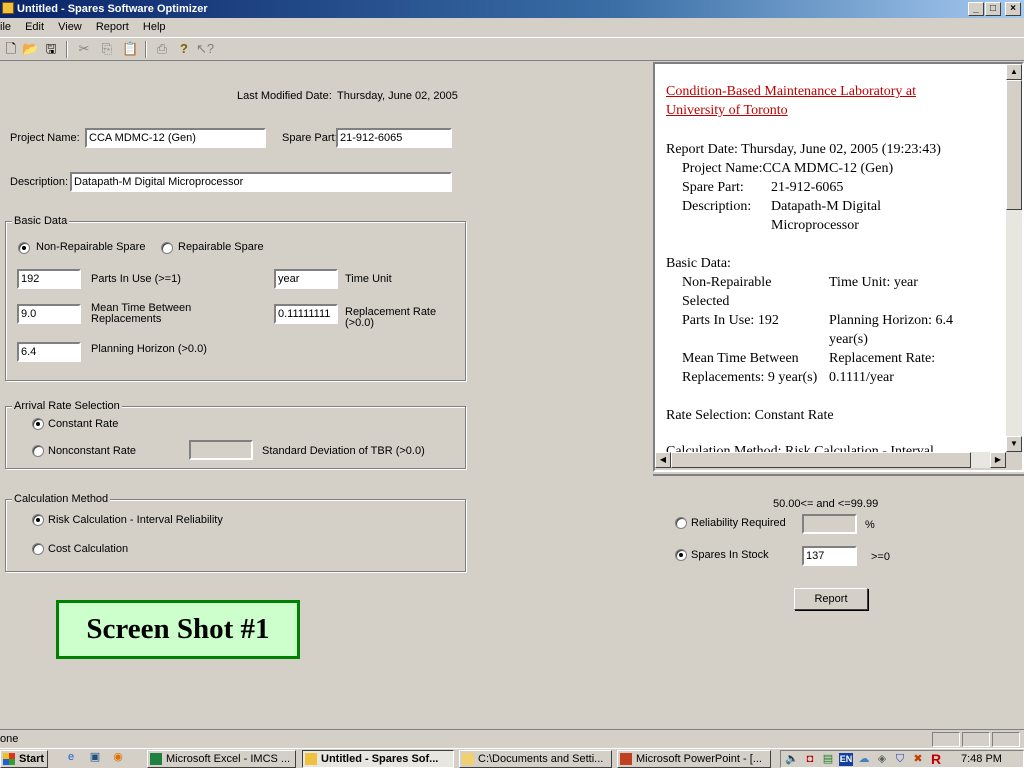 The height and width of the screenshot is (768, 1024). I want to click on scroll-up-icon: ▲, so click(1014, 72).